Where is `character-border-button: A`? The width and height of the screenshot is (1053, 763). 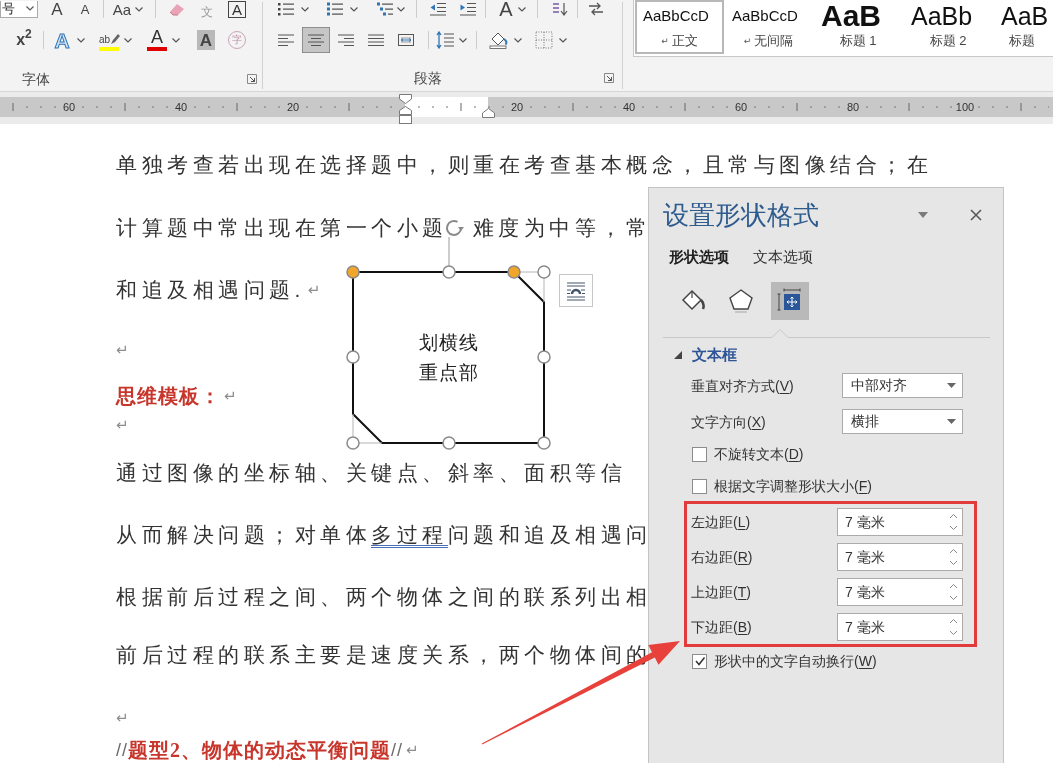
character-border-button: A is located at coordinates (237, 9).